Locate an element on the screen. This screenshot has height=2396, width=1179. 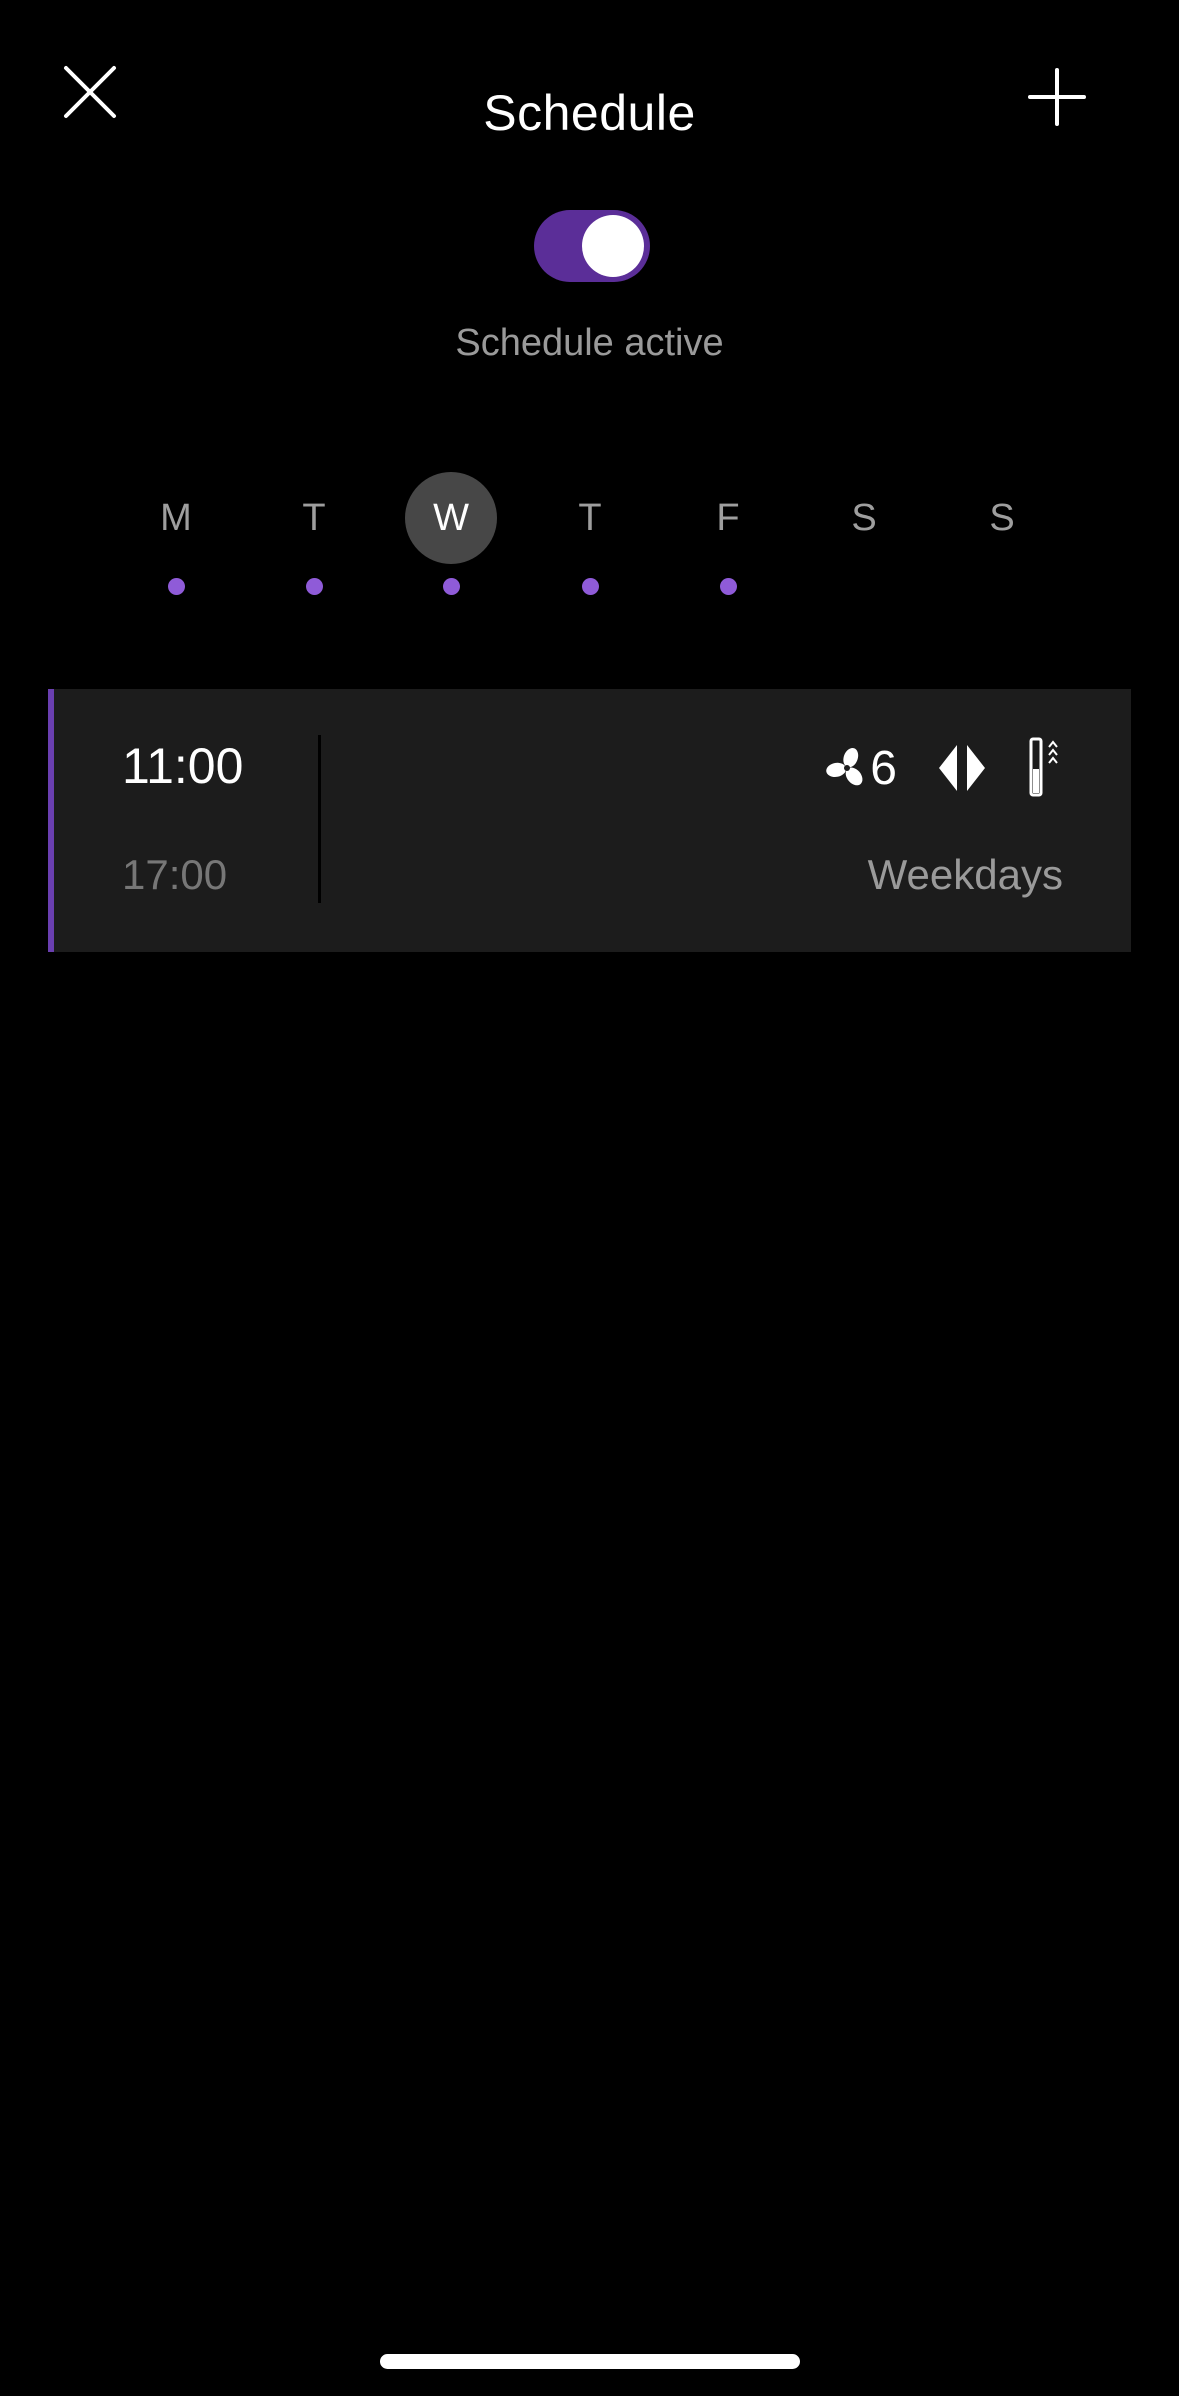
repeat-label: Weekdays is located at coordinates (965, 874).